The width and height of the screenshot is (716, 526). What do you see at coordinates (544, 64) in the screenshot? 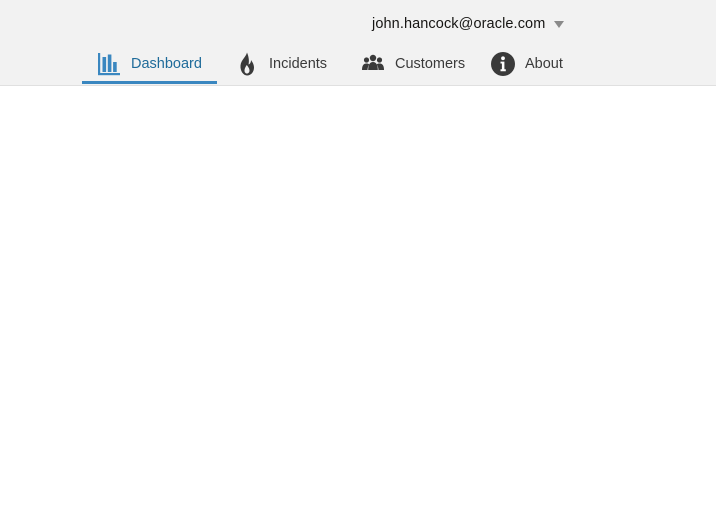
I see `tab-label: About` at bounding box center [544, 64].